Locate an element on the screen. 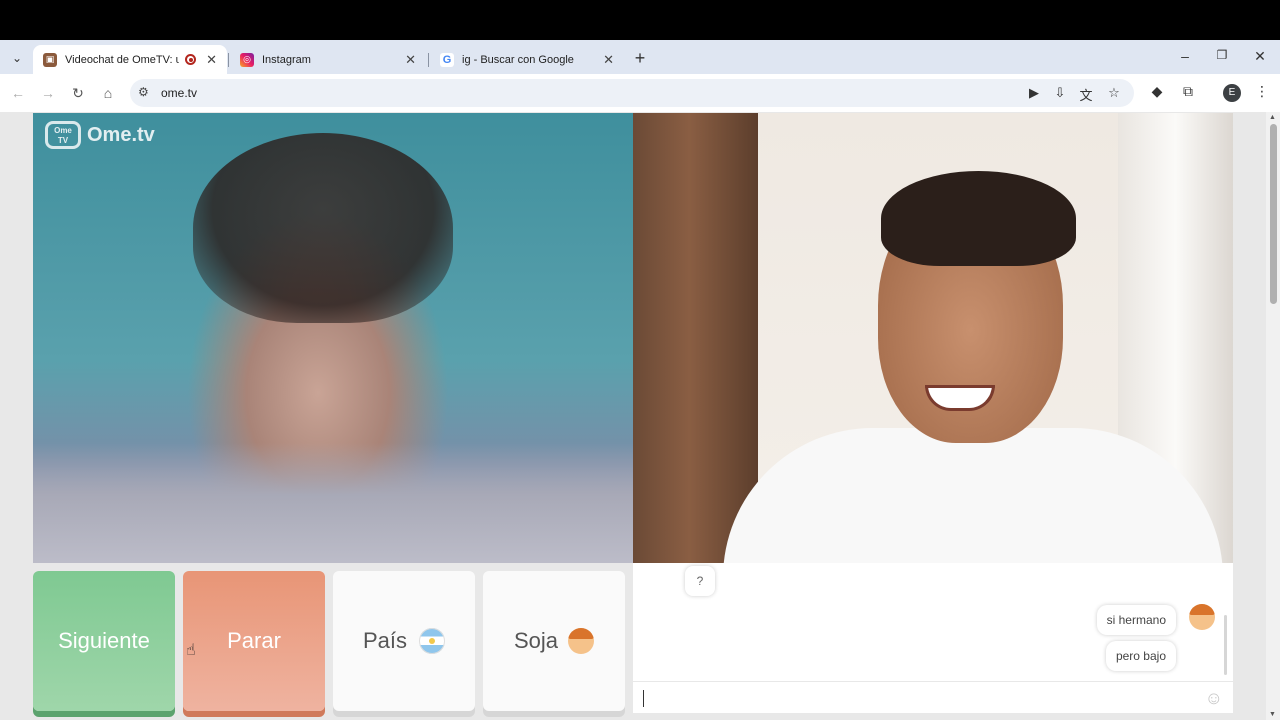 The width and height of the screenshot is (1280, 720). tab-google: G ig - Buscar con Google ✕ is located at coordinates (527, 59).